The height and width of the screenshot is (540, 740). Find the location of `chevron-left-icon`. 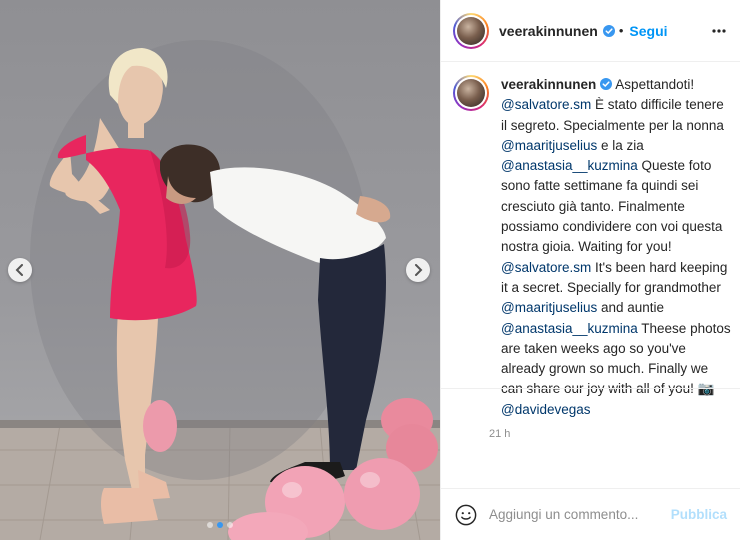

chevron-left-icon is located at coordinates (19, 270).